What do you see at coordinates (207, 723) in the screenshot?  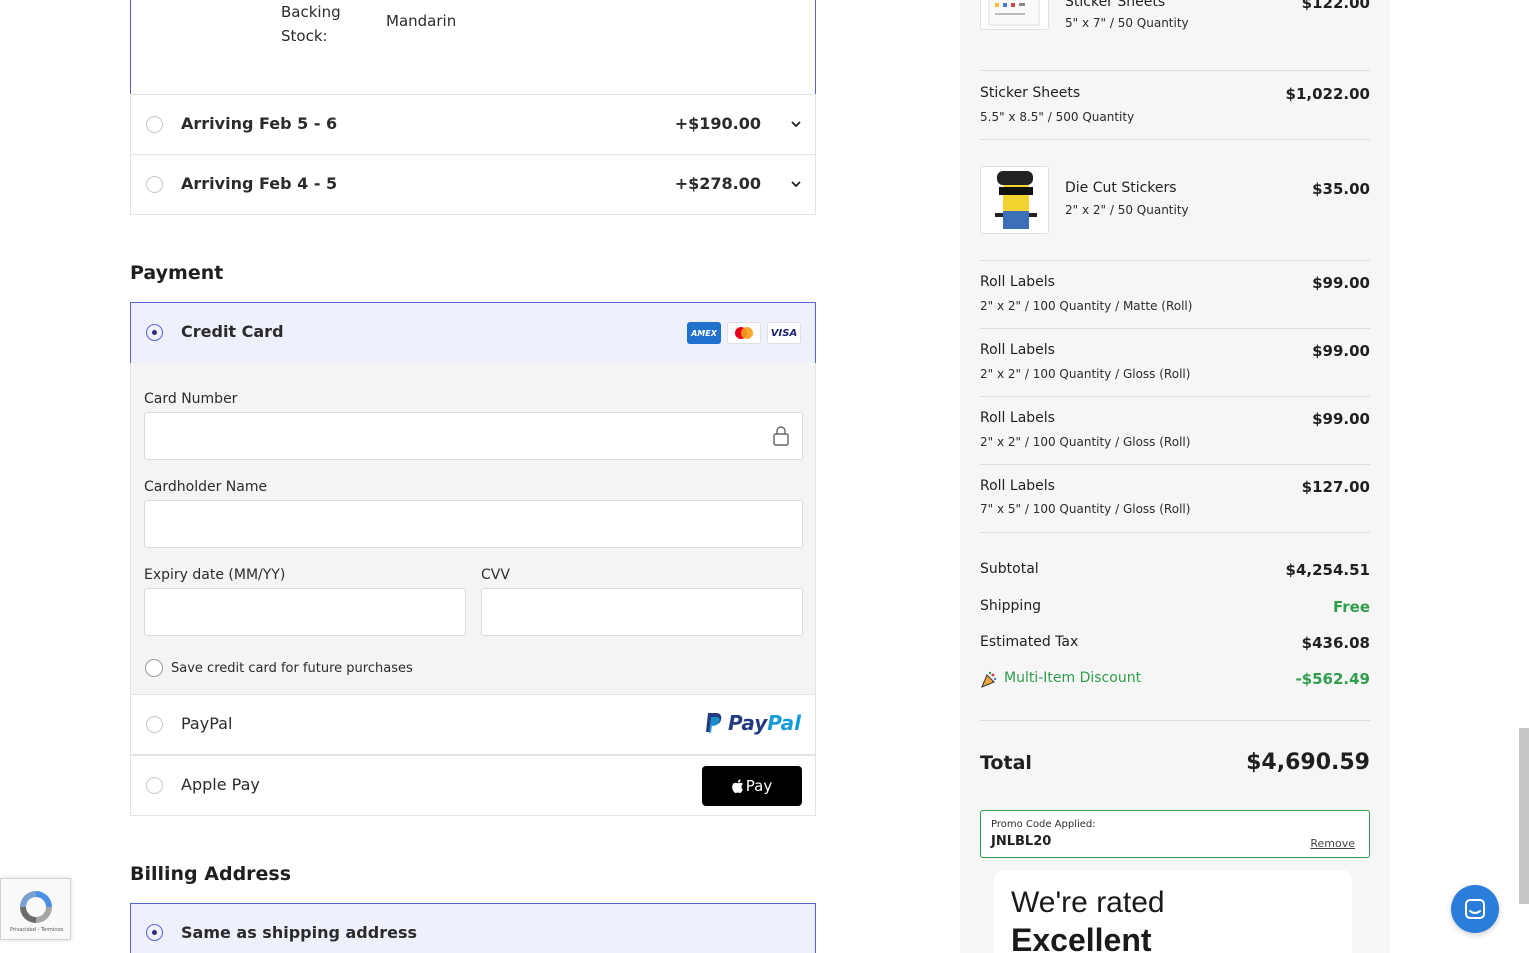 I see `paypal-label: PayPal` at bounding box center [207, 723].